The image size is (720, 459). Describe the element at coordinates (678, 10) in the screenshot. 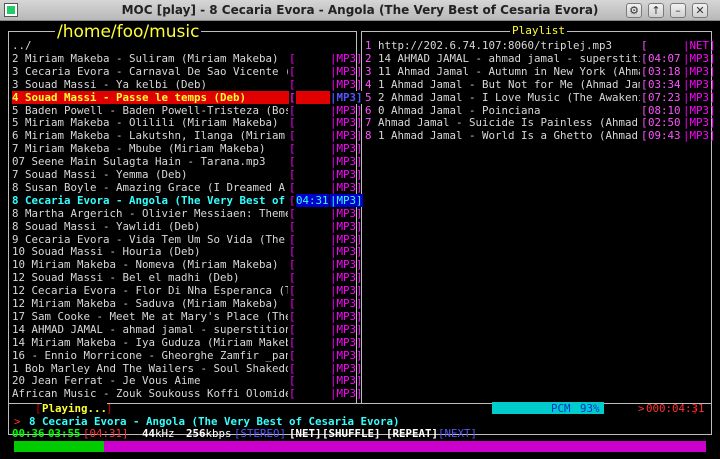

I see `minimize-icon: –` at that location.